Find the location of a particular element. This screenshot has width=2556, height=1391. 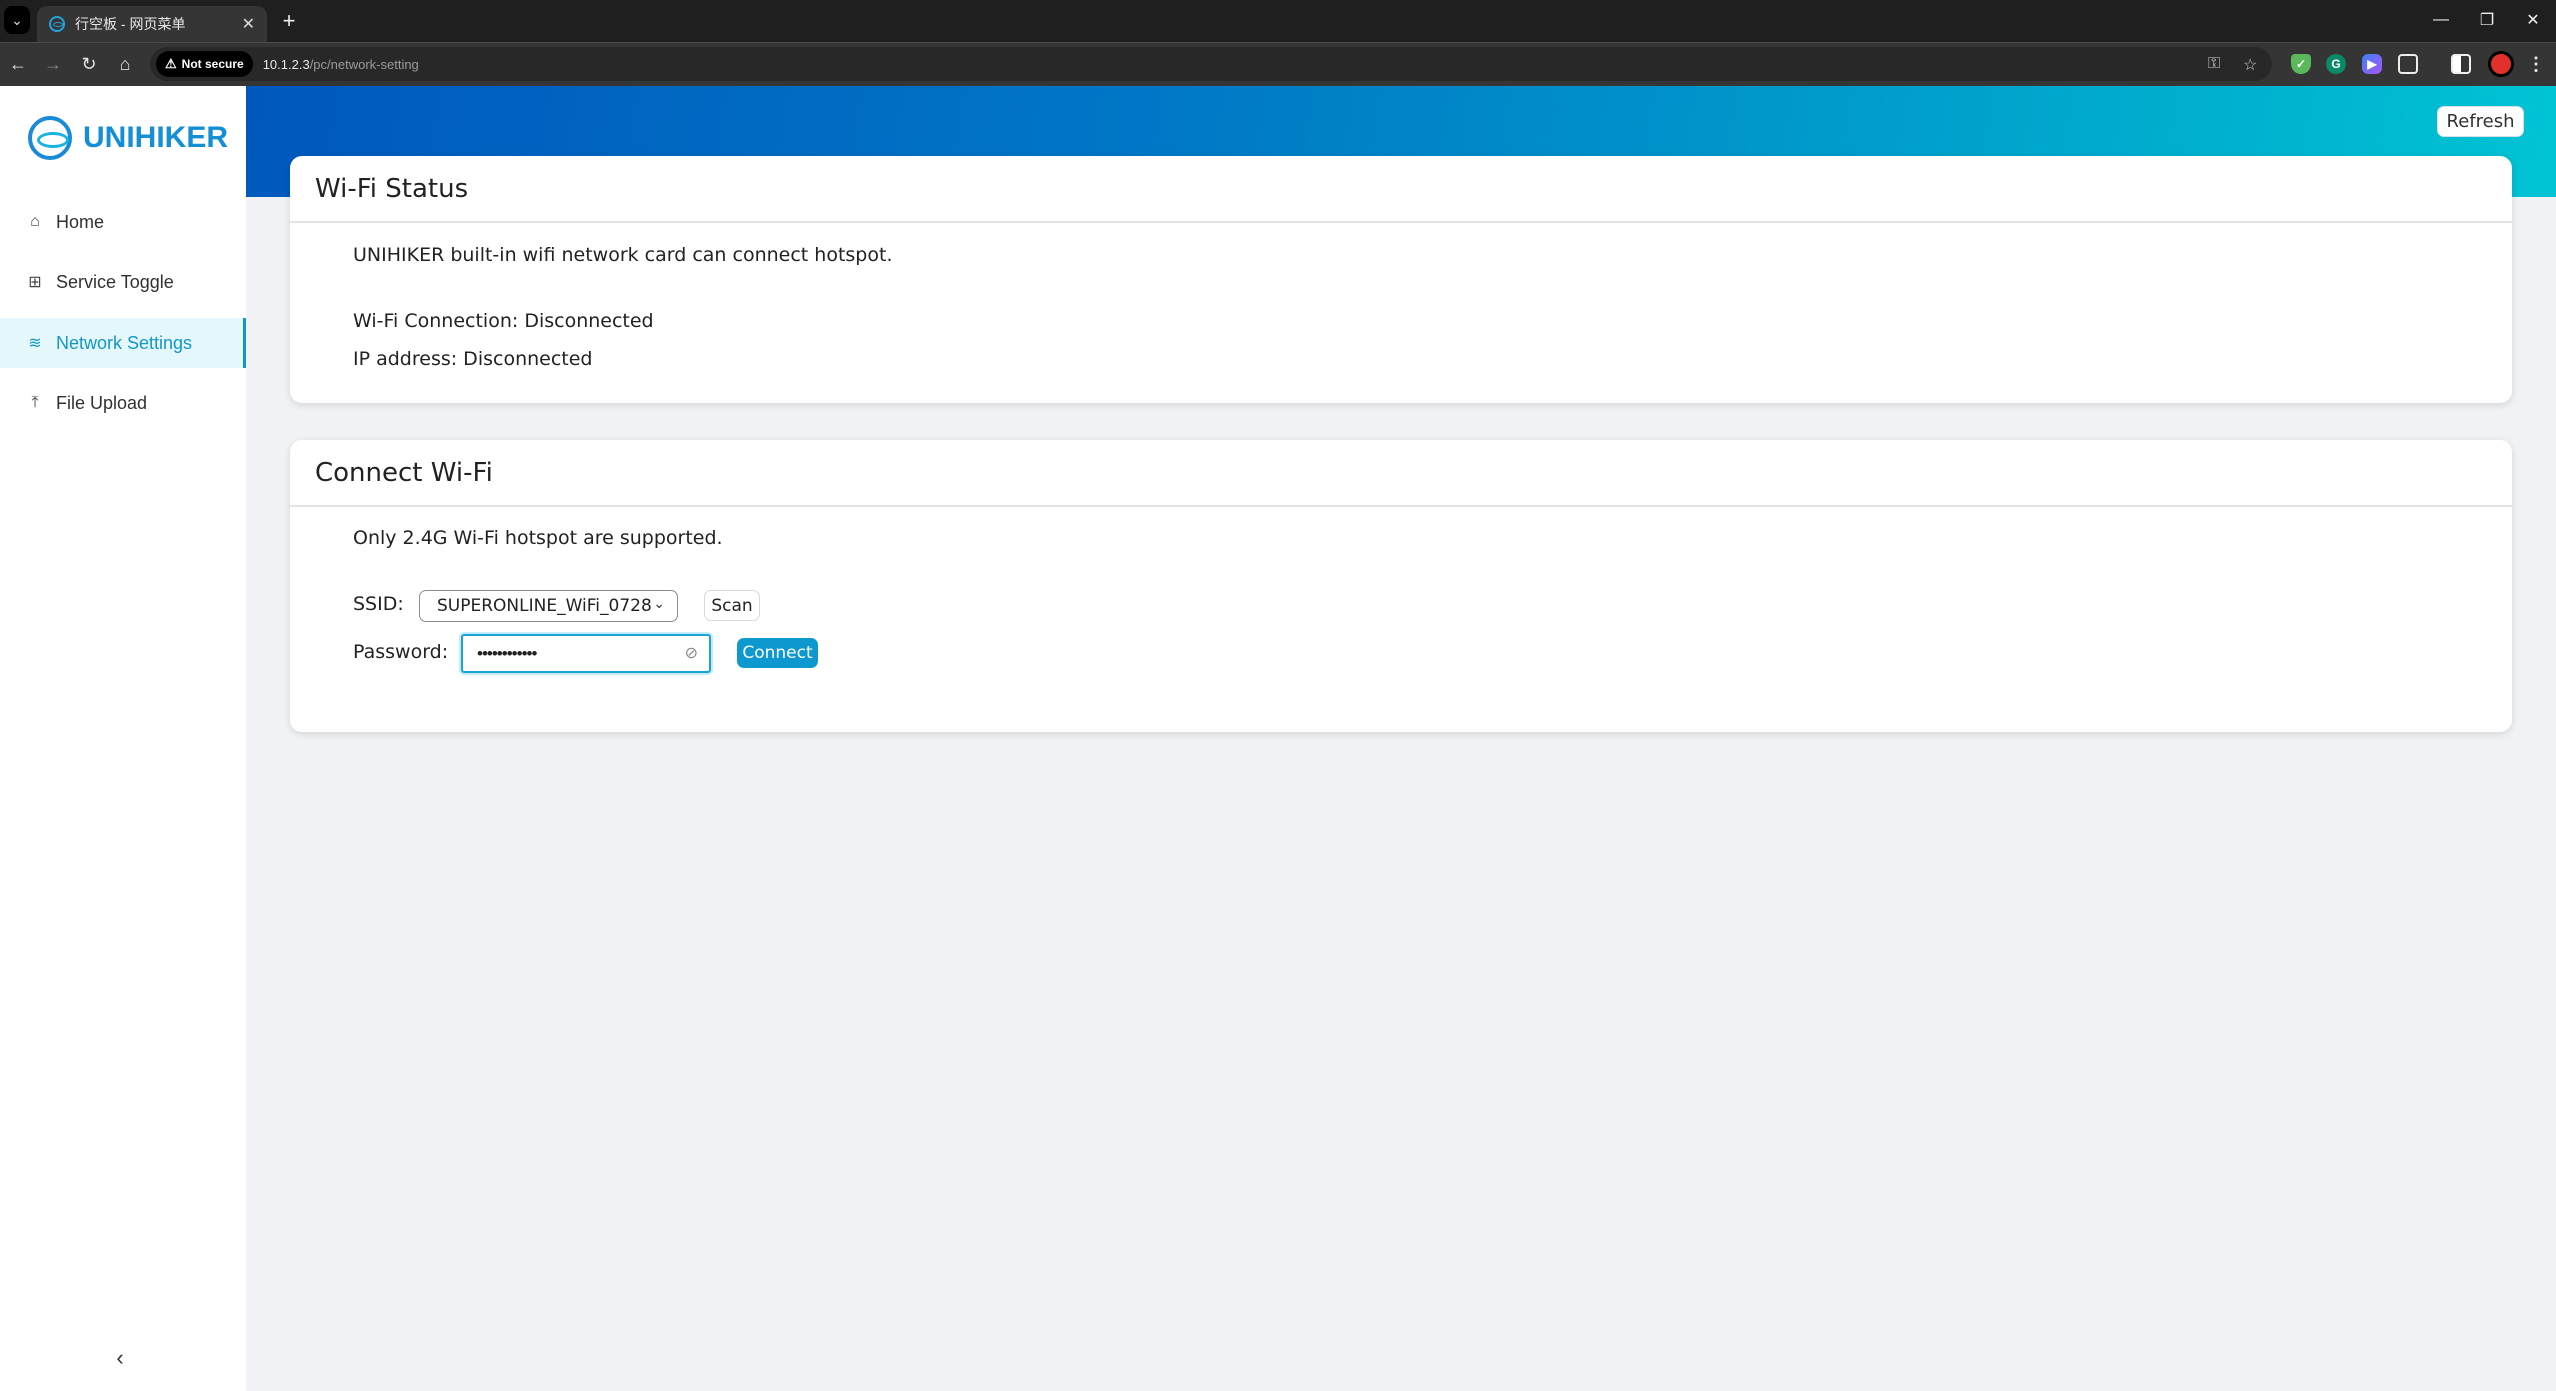

security-chip: ⚠ Not secure is located at coordinates (204, 64).